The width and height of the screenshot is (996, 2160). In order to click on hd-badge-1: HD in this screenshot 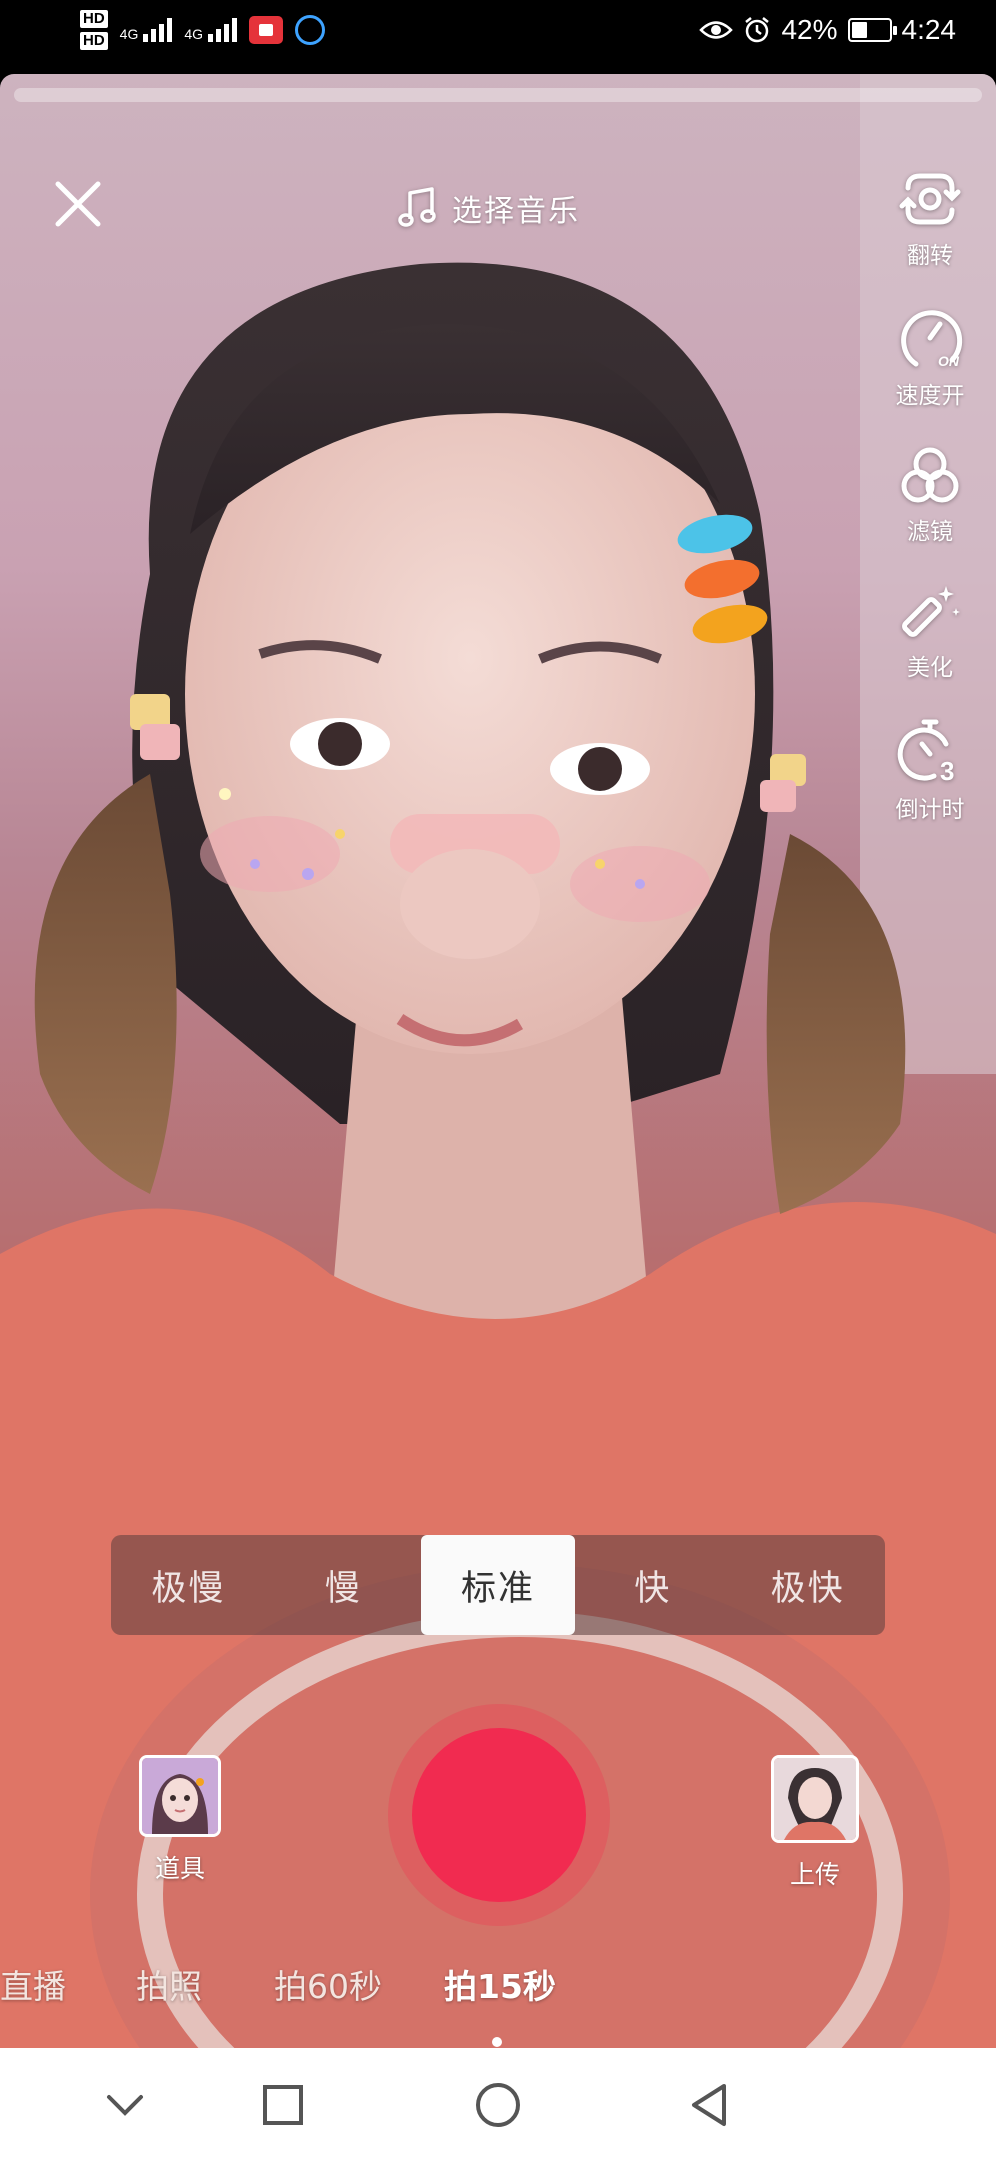, I will do `click(94, 19)`.